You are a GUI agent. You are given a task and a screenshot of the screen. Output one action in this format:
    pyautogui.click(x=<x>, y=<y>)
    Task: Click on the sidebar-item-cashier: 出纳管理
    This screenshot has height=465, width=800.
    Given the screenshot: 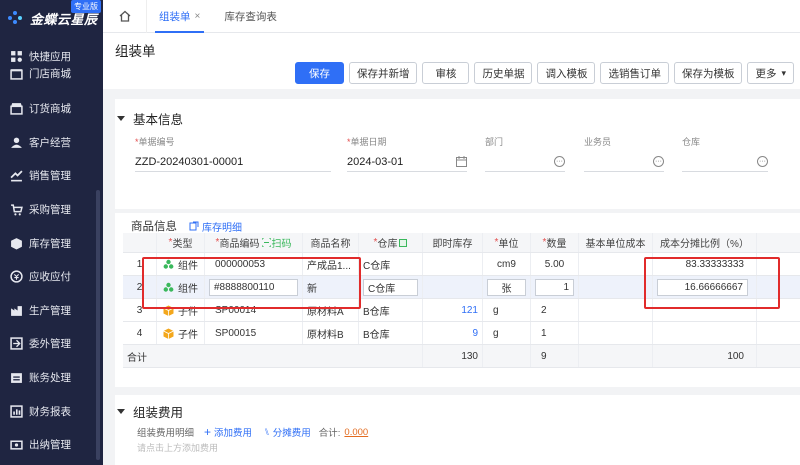 What is the action you would take?
    pyautogui.click(x=51, y=445)
    